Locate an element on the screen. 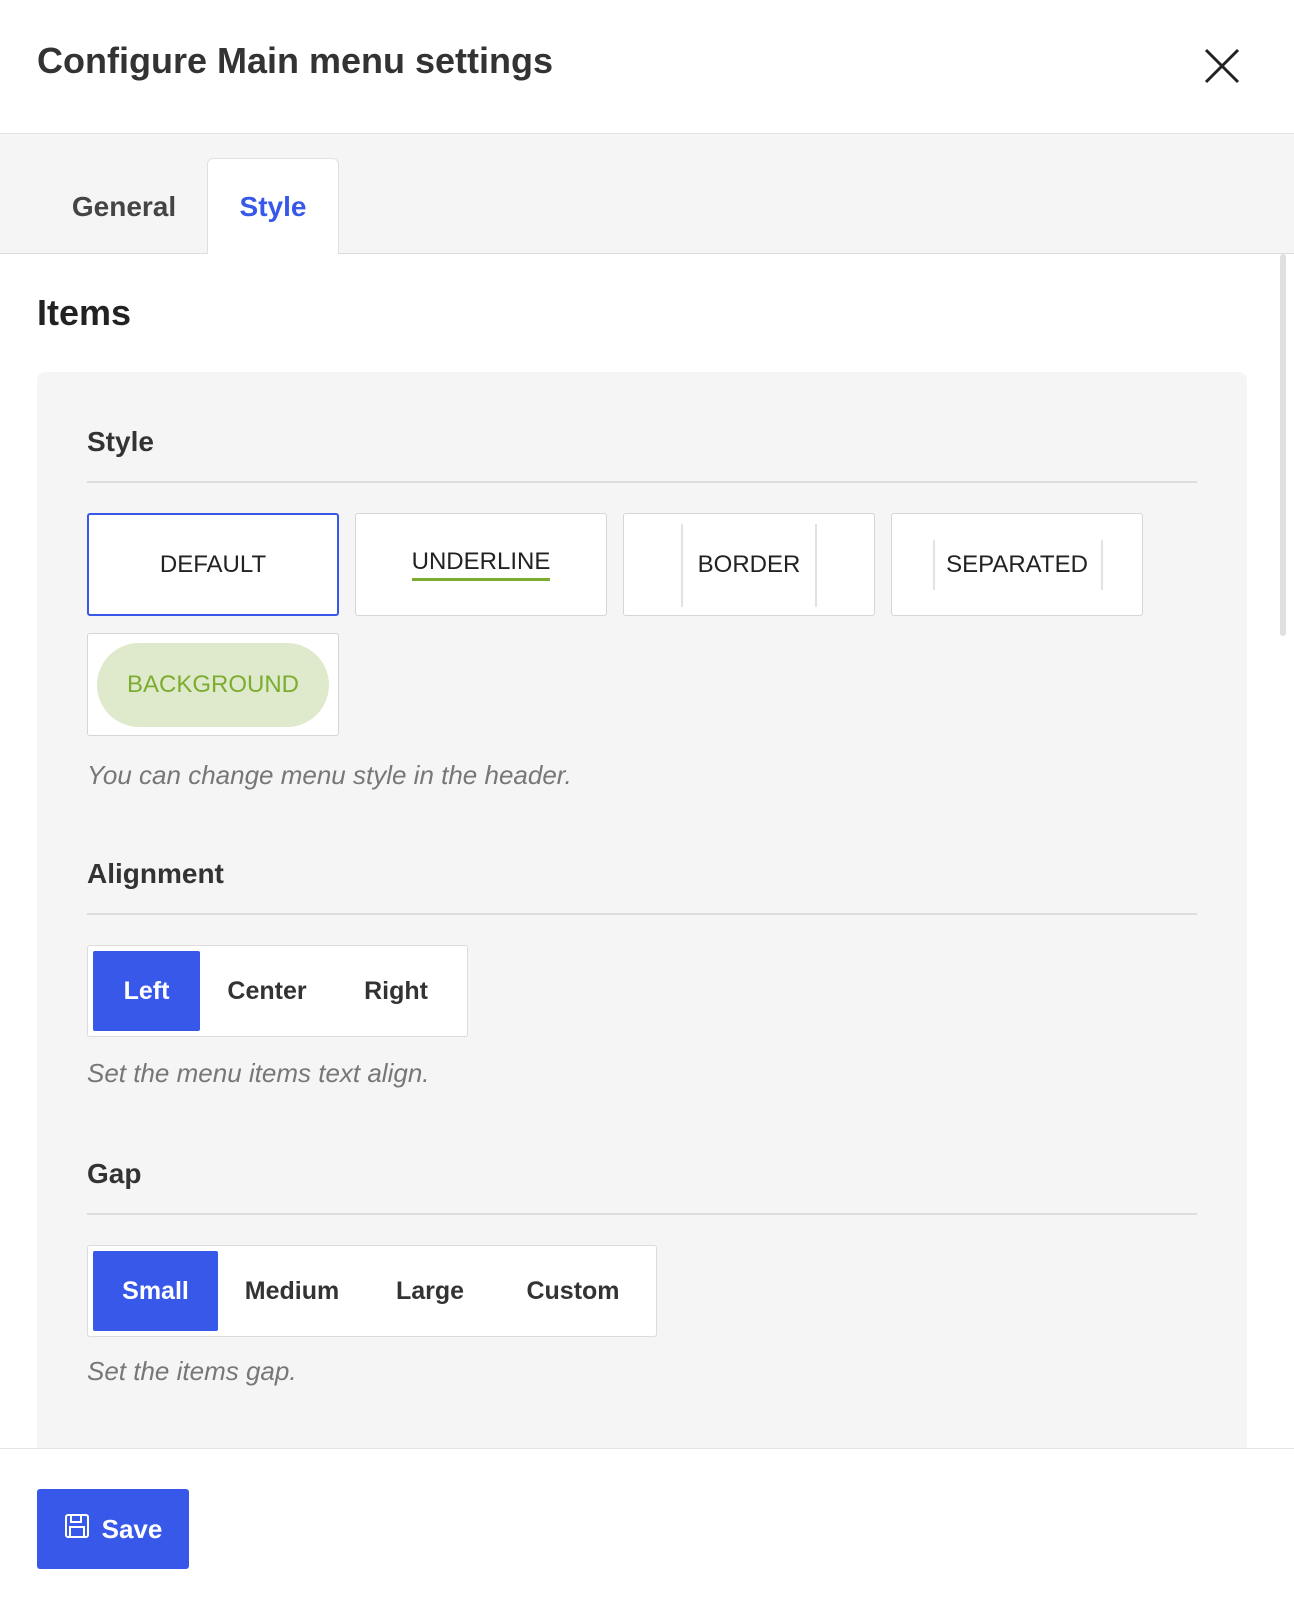  style-option-border-label: BORDER is located at coordinates (749, 564).